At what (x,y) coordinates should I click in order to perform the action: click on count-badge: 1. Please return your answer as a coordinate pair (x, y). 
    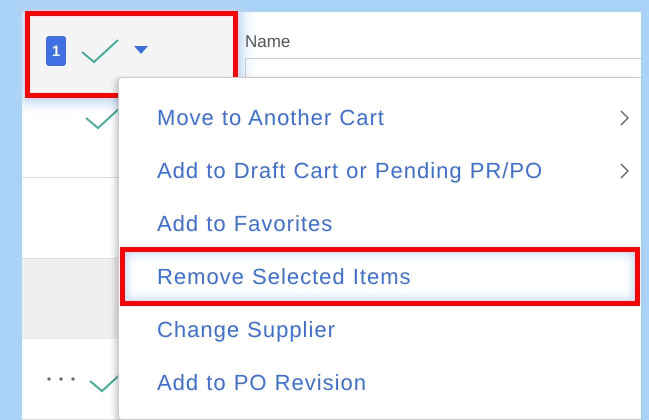
    Looking at the image, I should click on (56, 51).